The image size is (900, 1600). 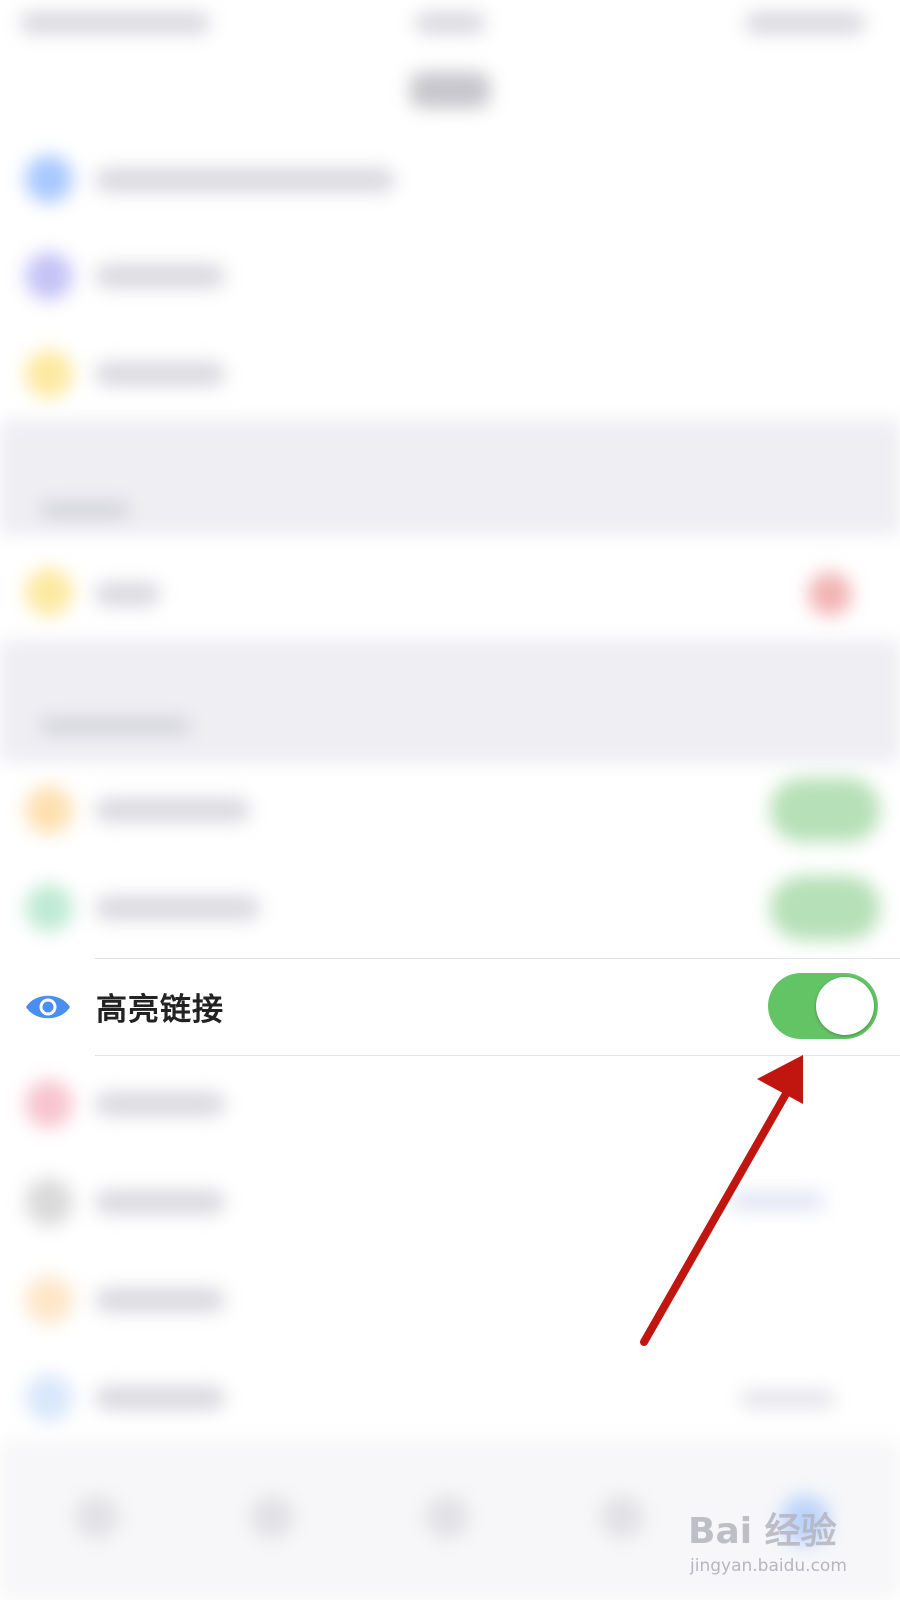 What do you see at coordinates (497, 1055) in the screenshot?
I see `row-divider-bottom` at bounding box center [497, 1055].